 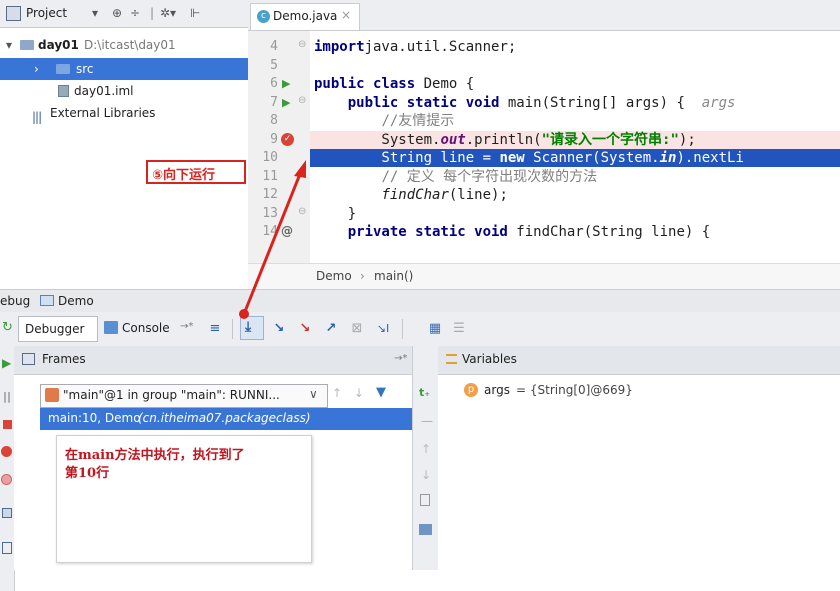 I want to click on source-folder-icon, so click(x=63, y=69).